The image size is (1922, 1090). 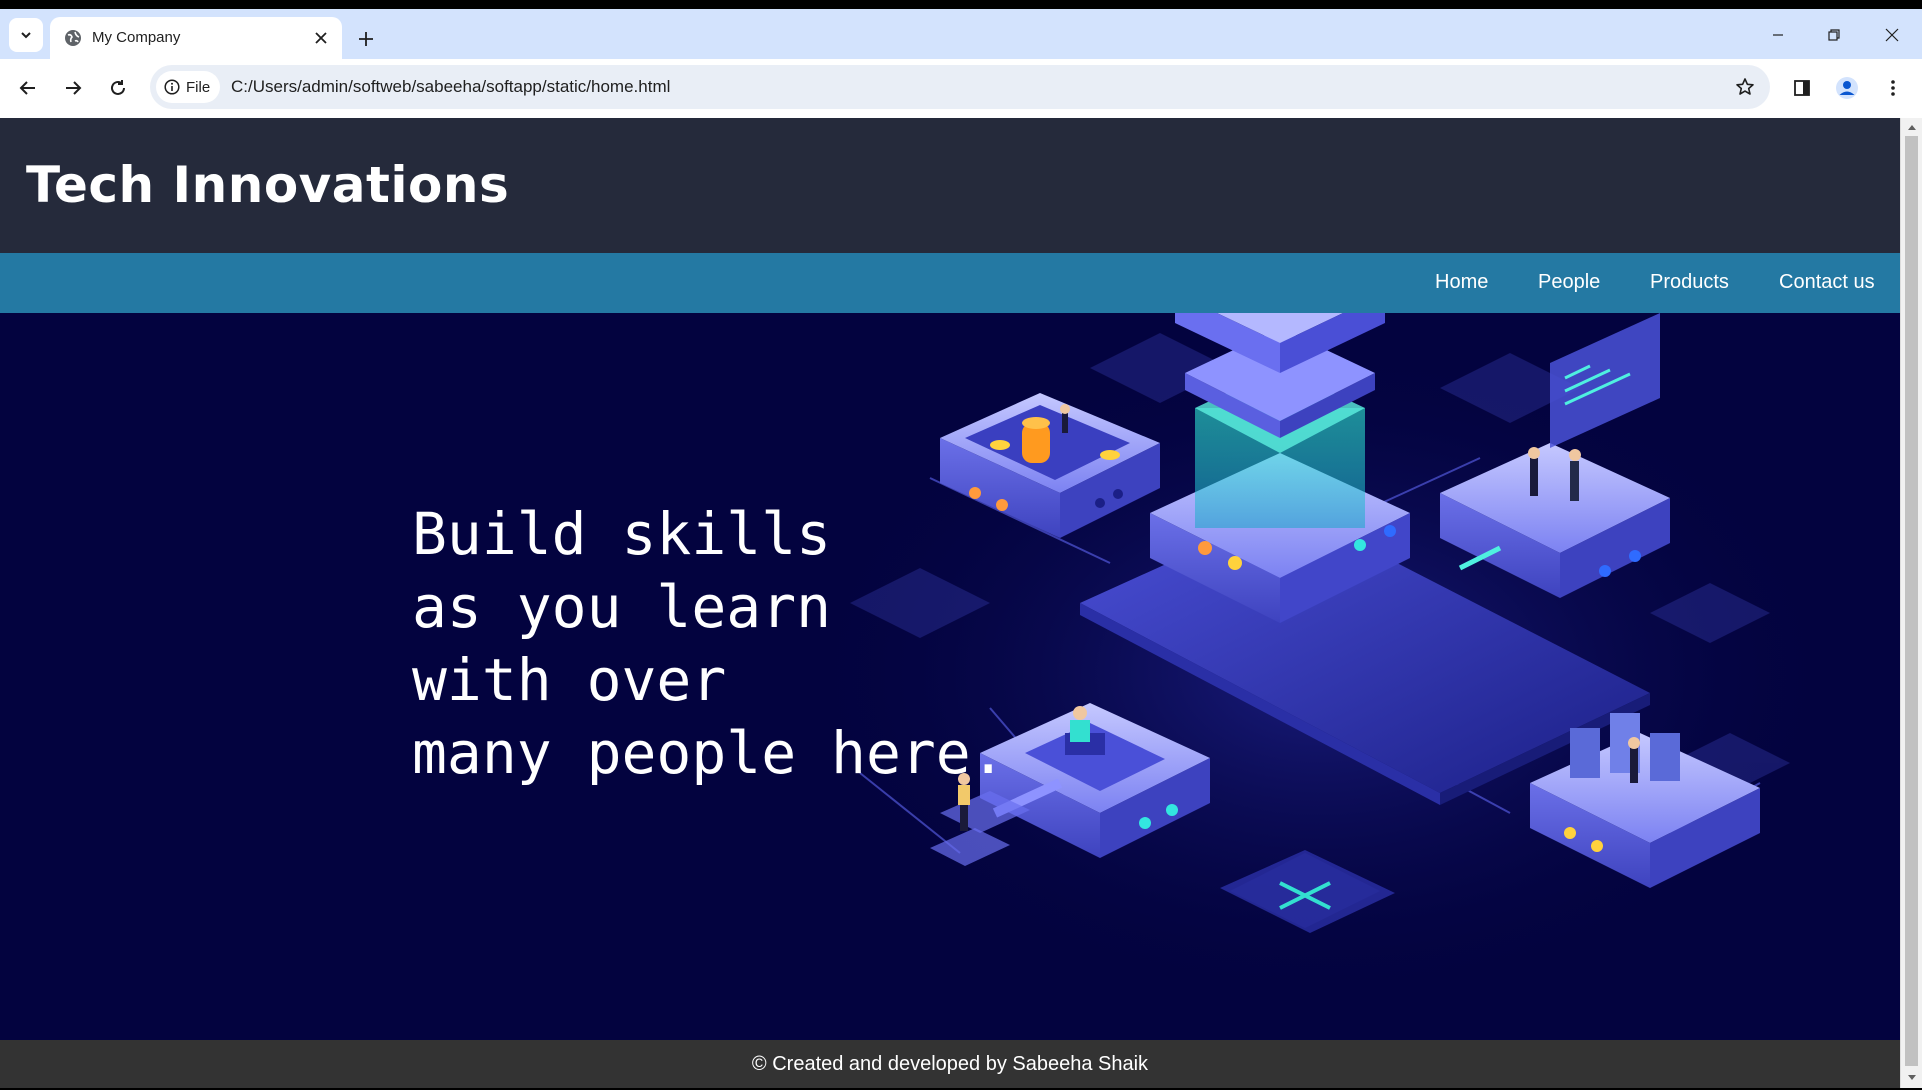 I want to click on footer-text: © Created and developed by Sabeeha Shaik, so click(x=950, y=1064).